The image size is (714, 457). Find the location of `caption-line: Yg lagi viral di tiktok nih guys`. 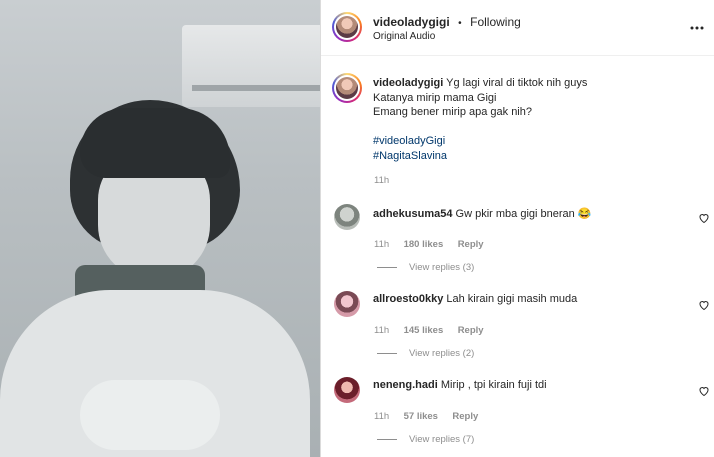

caption-line: Yg lagi viral di tiktok nih guys is located at coordinates (517, 83).